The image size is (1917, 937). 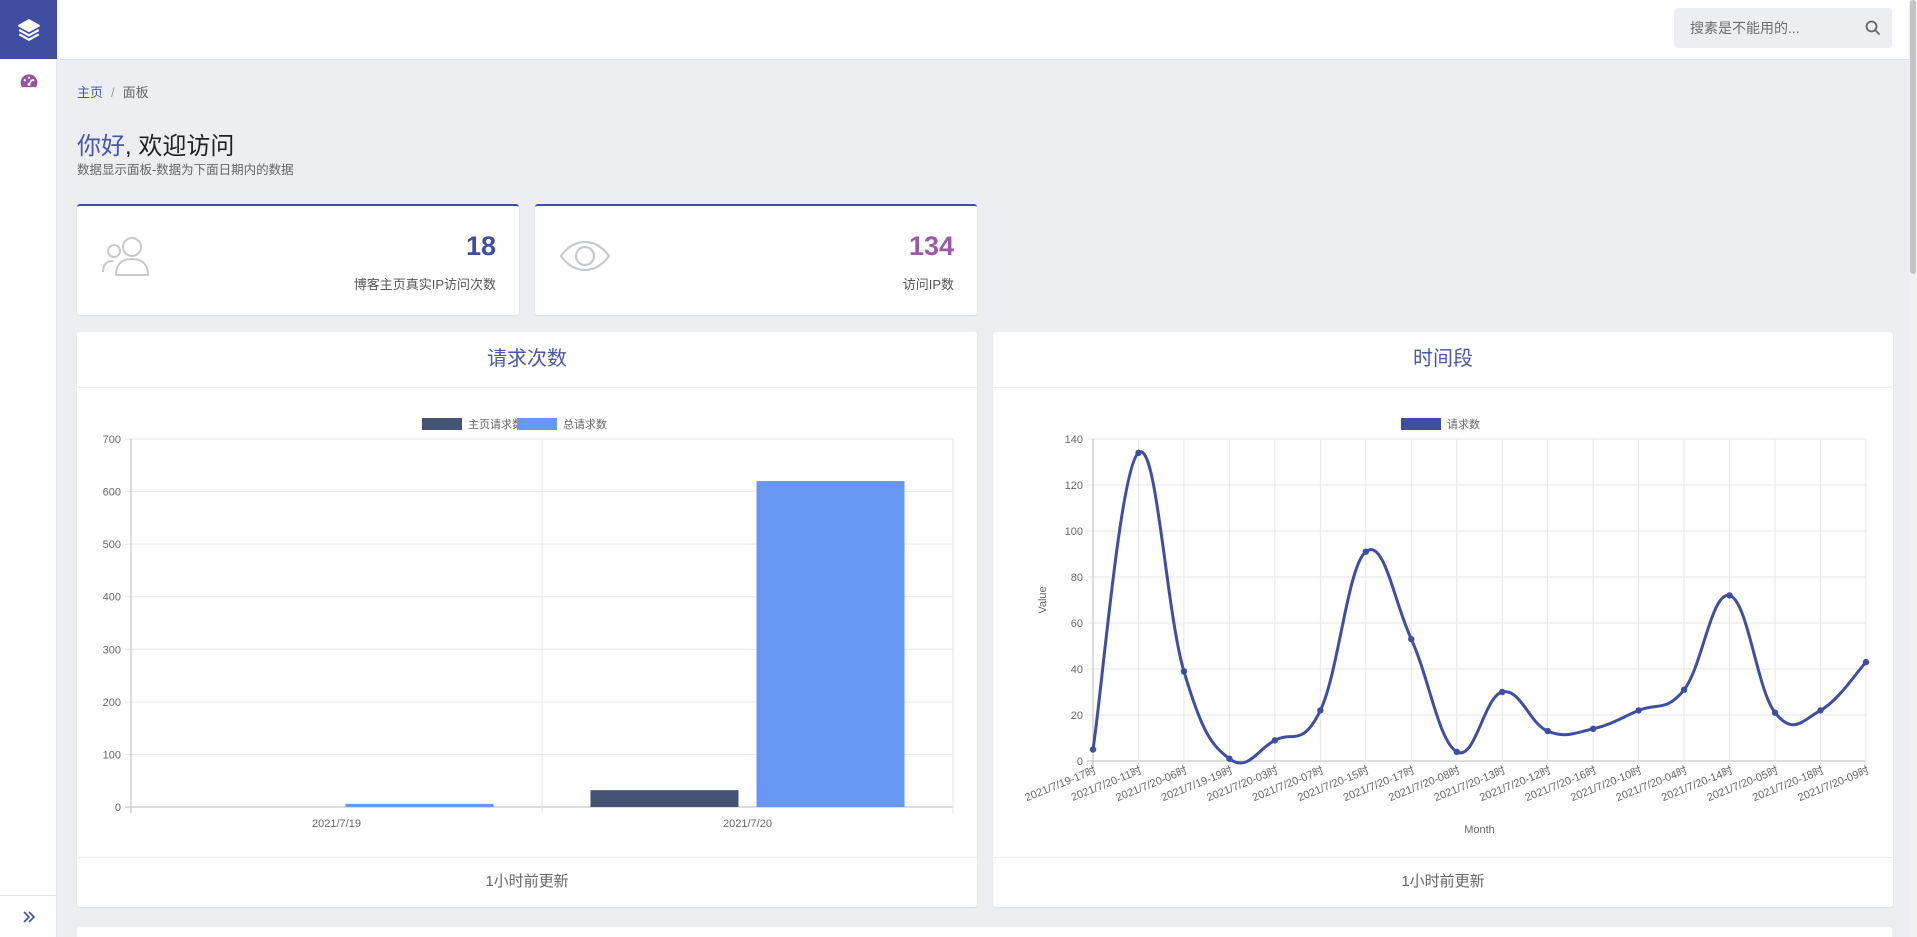 I want to click on breadcrumb: 主页 / 面板, so click(x=113, y=91).